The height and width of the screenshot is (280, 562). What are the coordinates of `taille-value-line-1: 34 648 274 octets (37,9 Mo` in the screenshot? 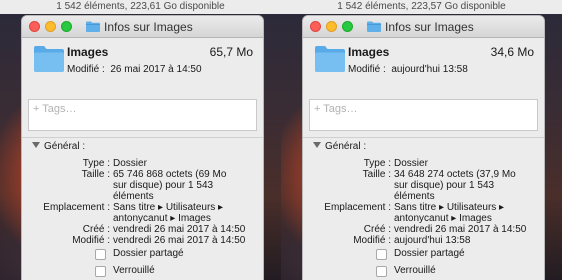 It's located at (455, 174).